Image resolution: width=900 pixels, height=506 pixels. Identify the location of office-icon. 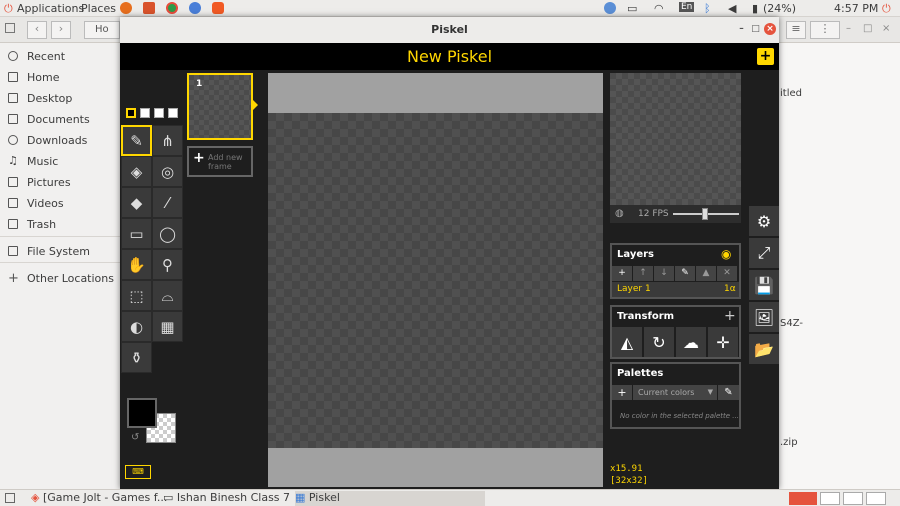
(149, 8).